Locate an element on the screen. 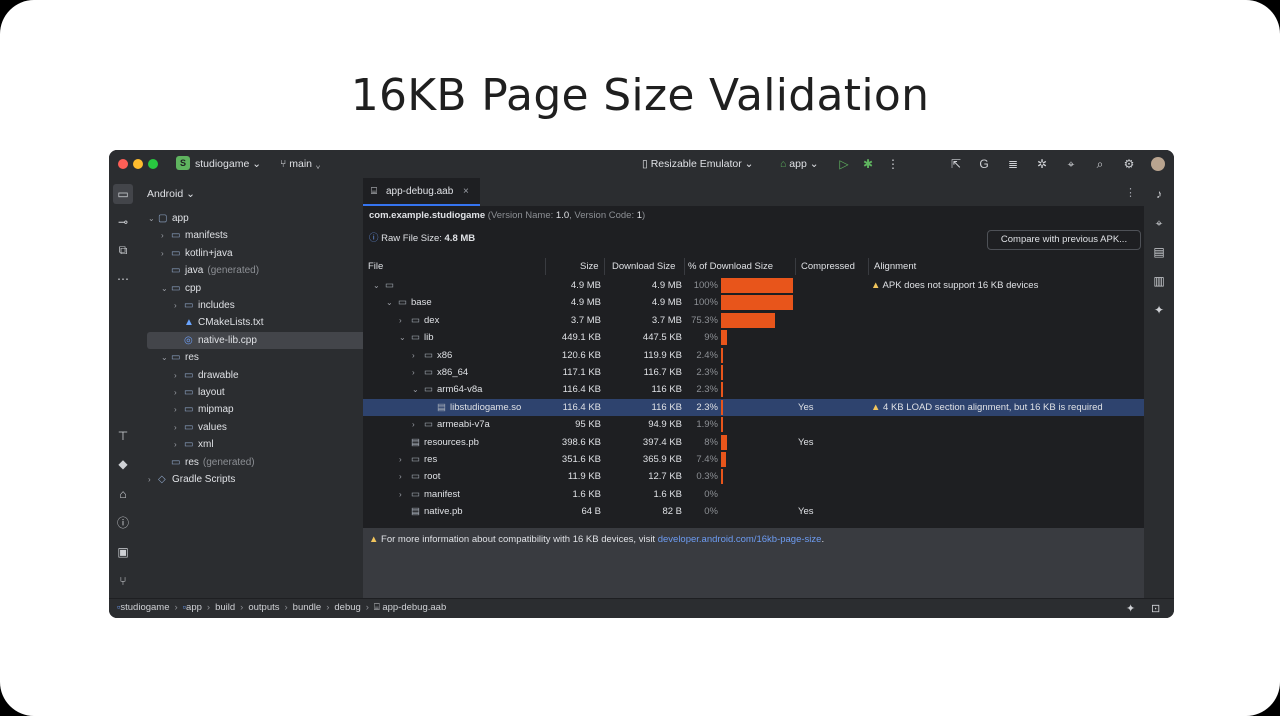 The image size is (1280, 716). breadcrumb-item: studiogame is located at coordinates (144, 607).